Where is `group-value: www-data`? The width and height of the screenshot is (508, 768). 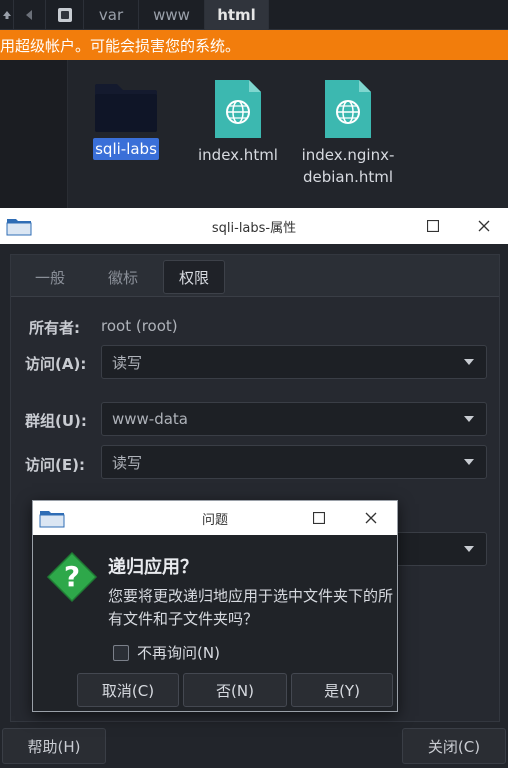
group-value: www-data is located at coordinates (150, 419).